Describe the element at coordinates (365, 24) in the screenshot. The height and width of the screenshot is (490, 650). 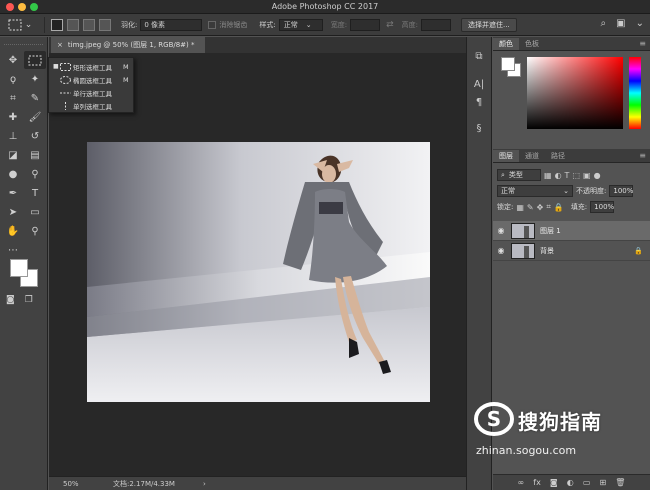
I see `width-input` at that location.